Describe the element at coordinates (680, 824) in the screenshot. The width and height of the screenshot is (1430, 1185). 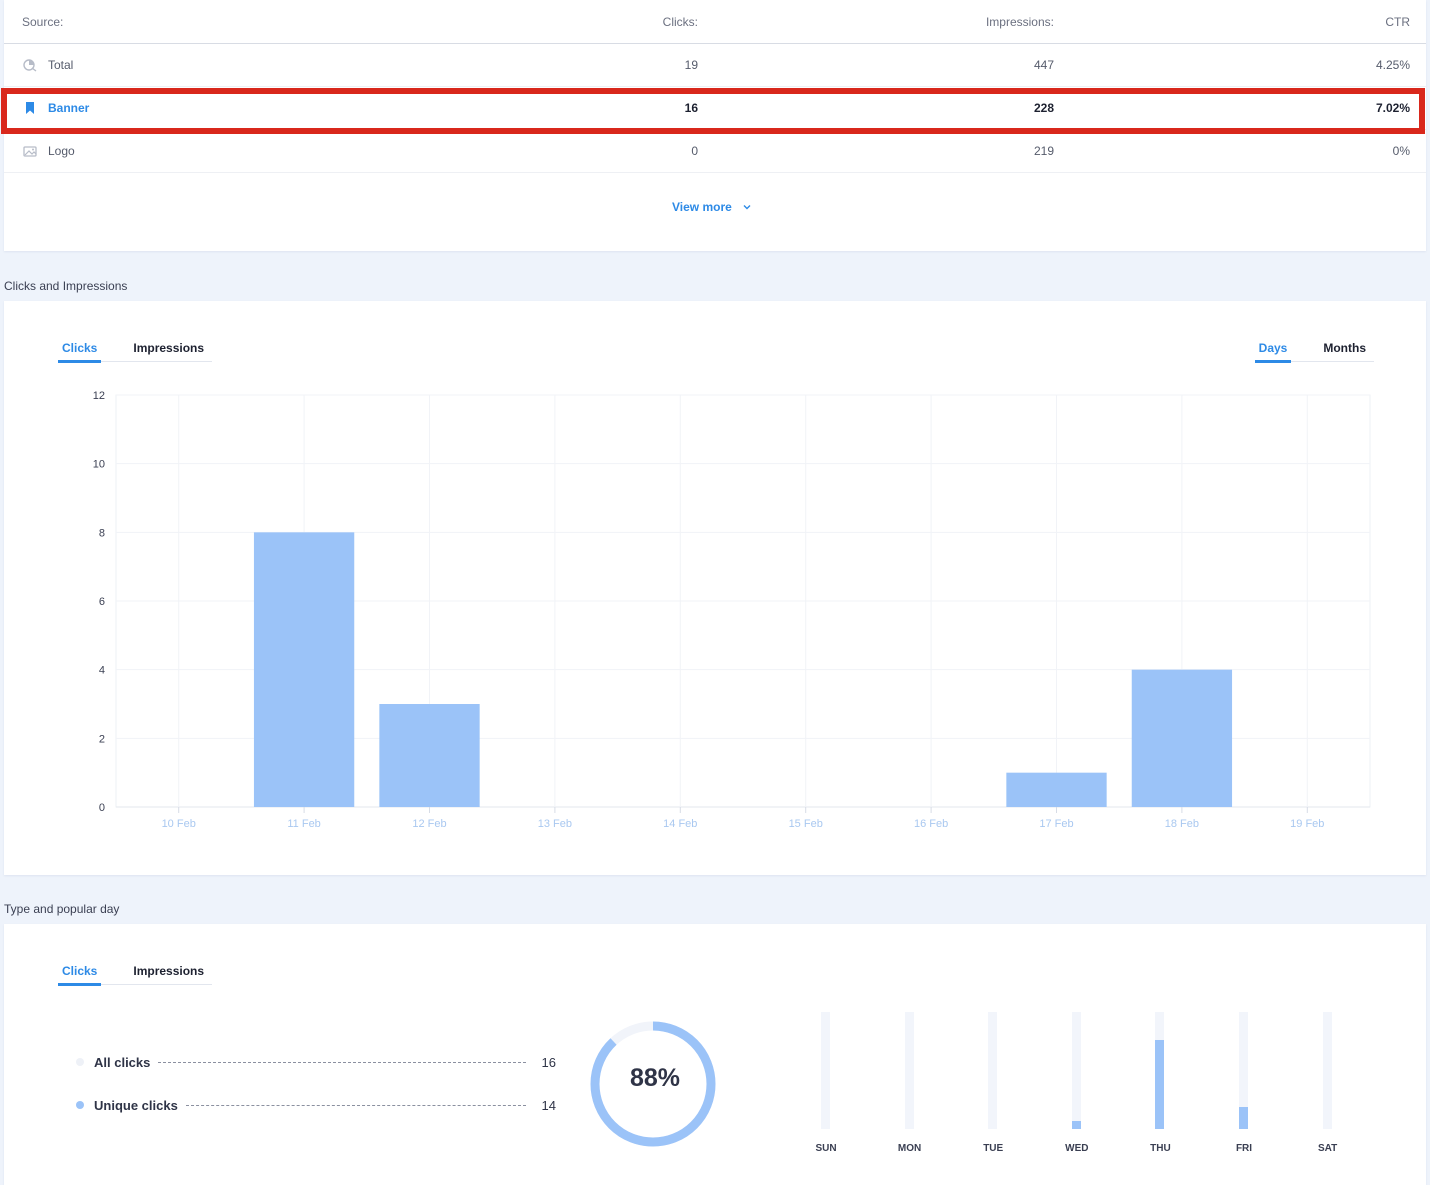
I see `x-tick-label: 14 Feb` at that location.